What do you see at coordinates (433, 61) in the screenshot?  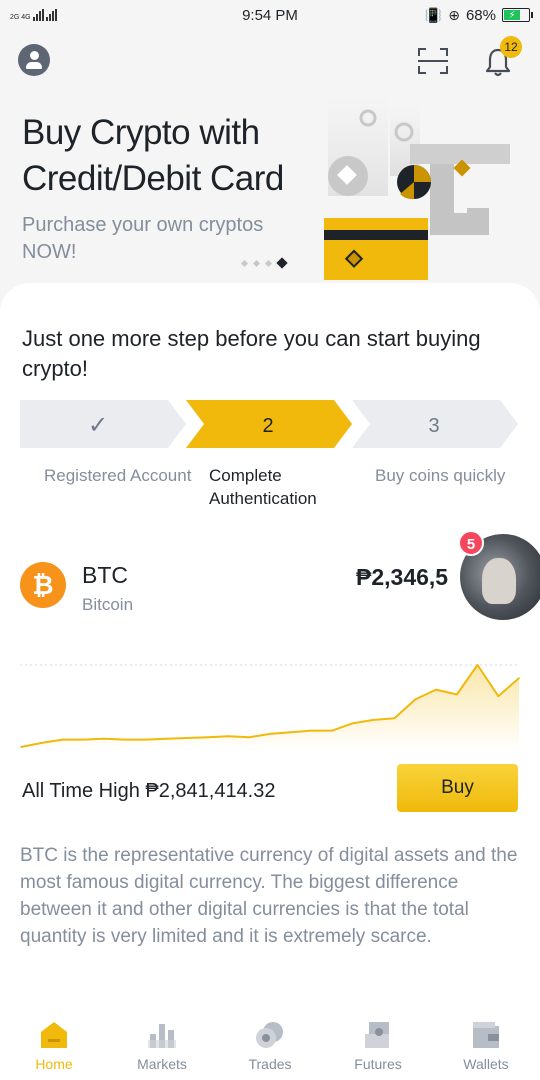 I see `scan-icon` at bounding box center [433, 61].